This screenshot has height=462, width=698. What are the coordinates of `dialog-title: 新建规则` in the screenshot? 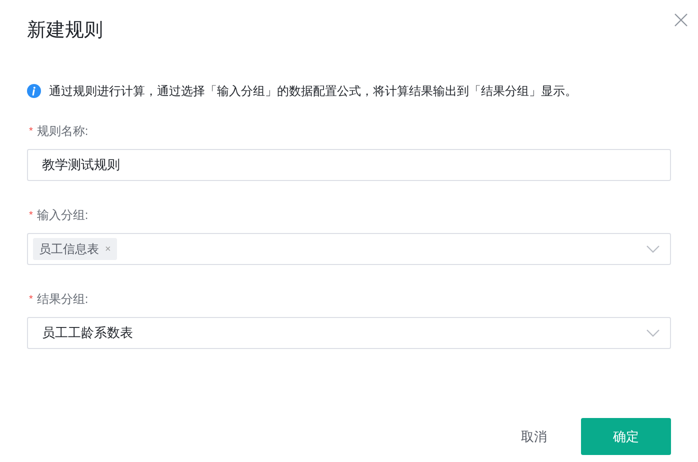 It's located at (65, 31).